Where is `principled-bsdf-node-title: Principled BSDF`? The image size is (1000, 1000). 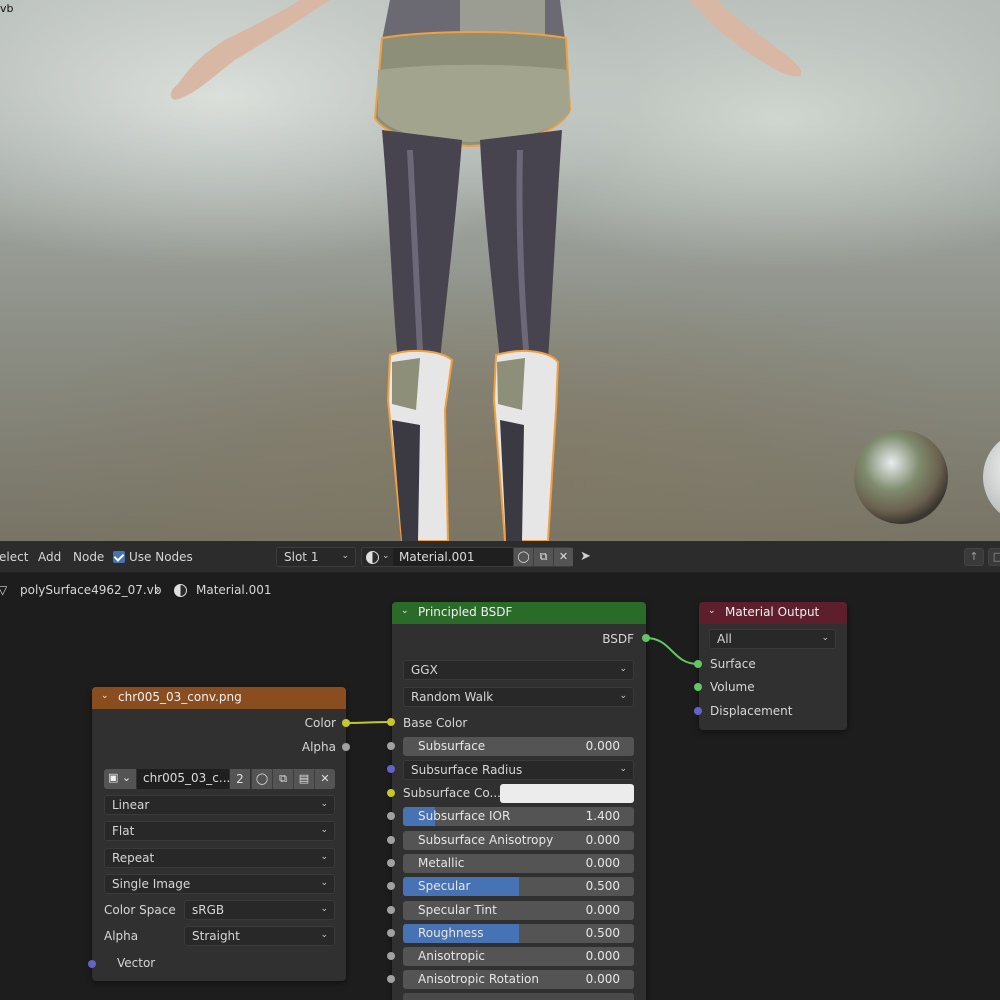
principled-bsdf-node-title: Principled BSDF is located at coordinates (465, 612).